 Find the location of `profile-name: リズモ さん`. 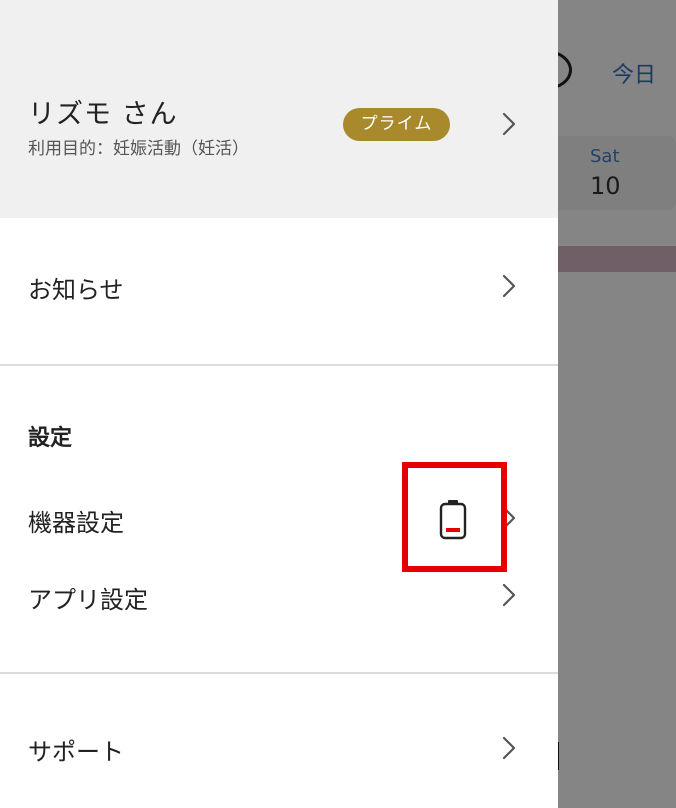

profile-name: リズモ さん is located at coordinates (103, 114).